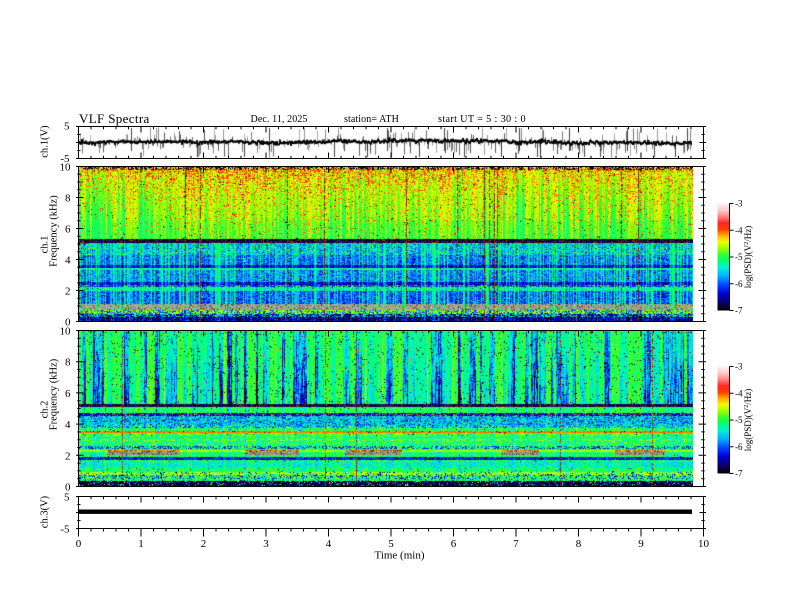 This screenshot has height=612, width=792. What do you see at coordinates (371, 119) in the screenshot?
I see `svg-text: station= ATH` at bounding box center [371, 119].